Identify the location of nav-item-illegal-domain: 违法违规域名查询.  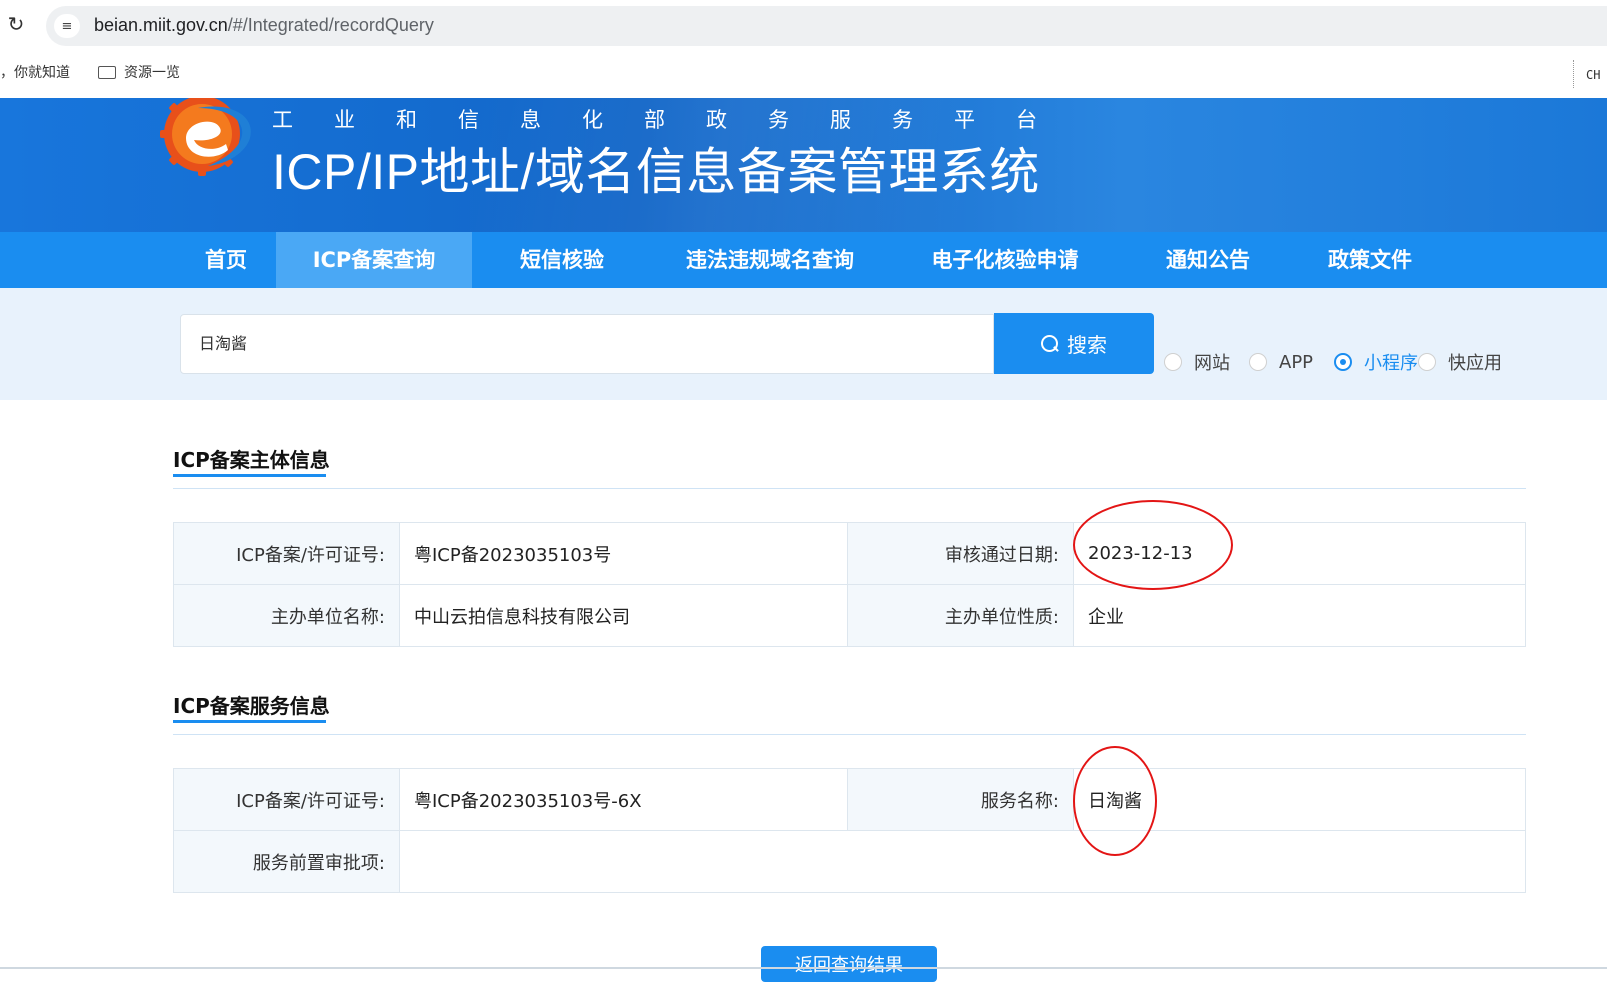
(770, 260).